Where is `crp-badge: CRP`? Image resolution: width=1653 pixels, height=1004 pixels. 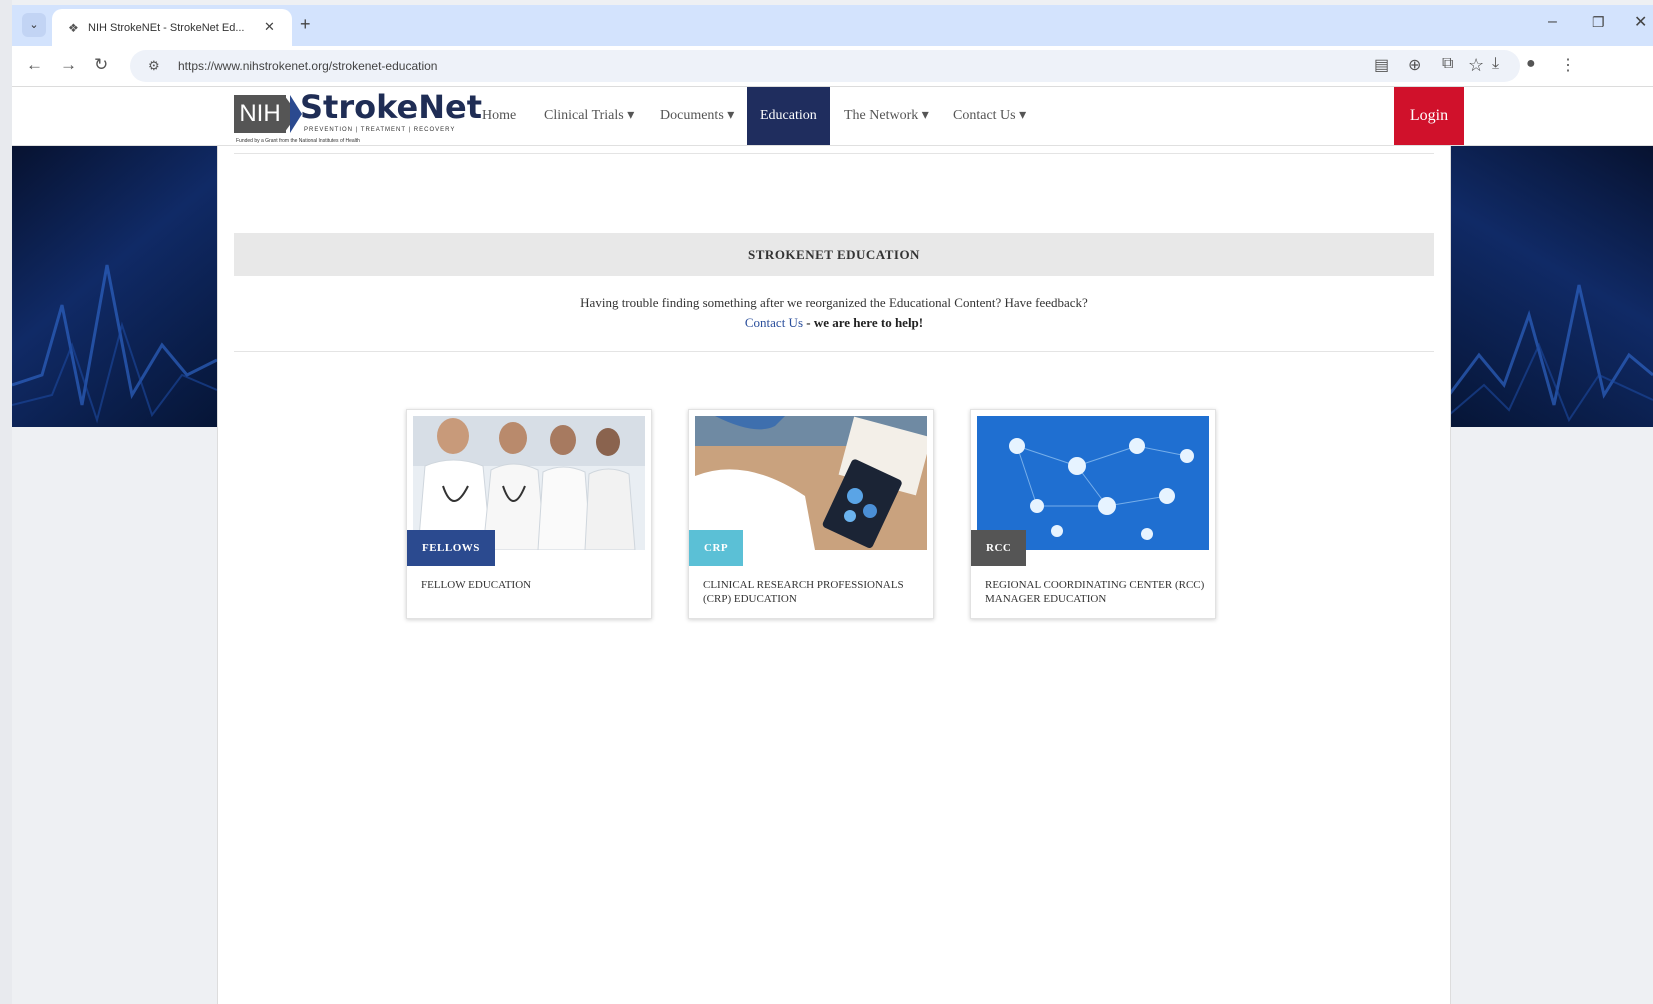 crp-badge: CRP is located at coordinates (716, 548).